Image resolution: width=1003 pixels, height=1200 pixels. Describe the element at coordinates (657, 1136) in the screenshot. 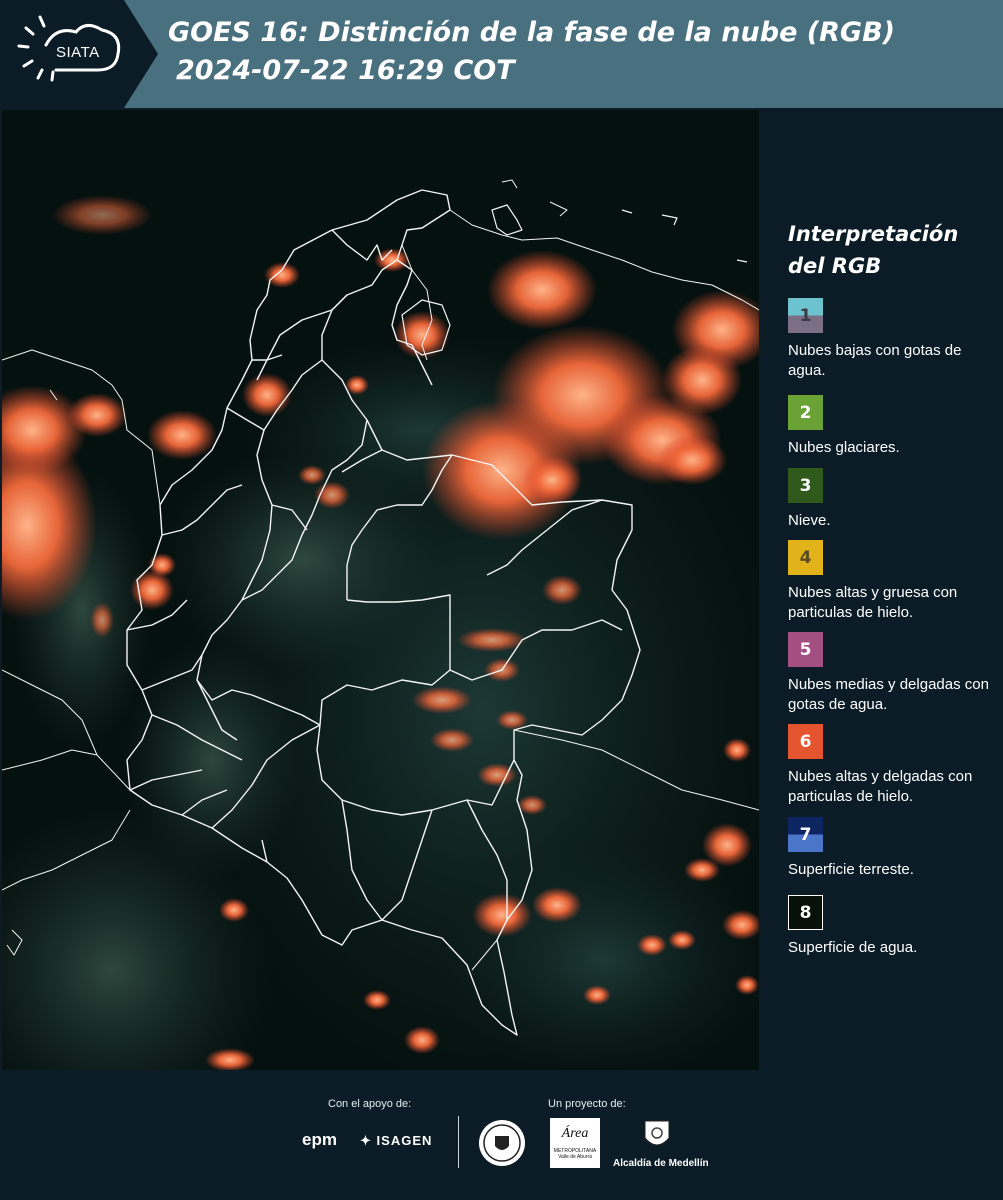

I see `alcaldia-shield-icon` at that location.